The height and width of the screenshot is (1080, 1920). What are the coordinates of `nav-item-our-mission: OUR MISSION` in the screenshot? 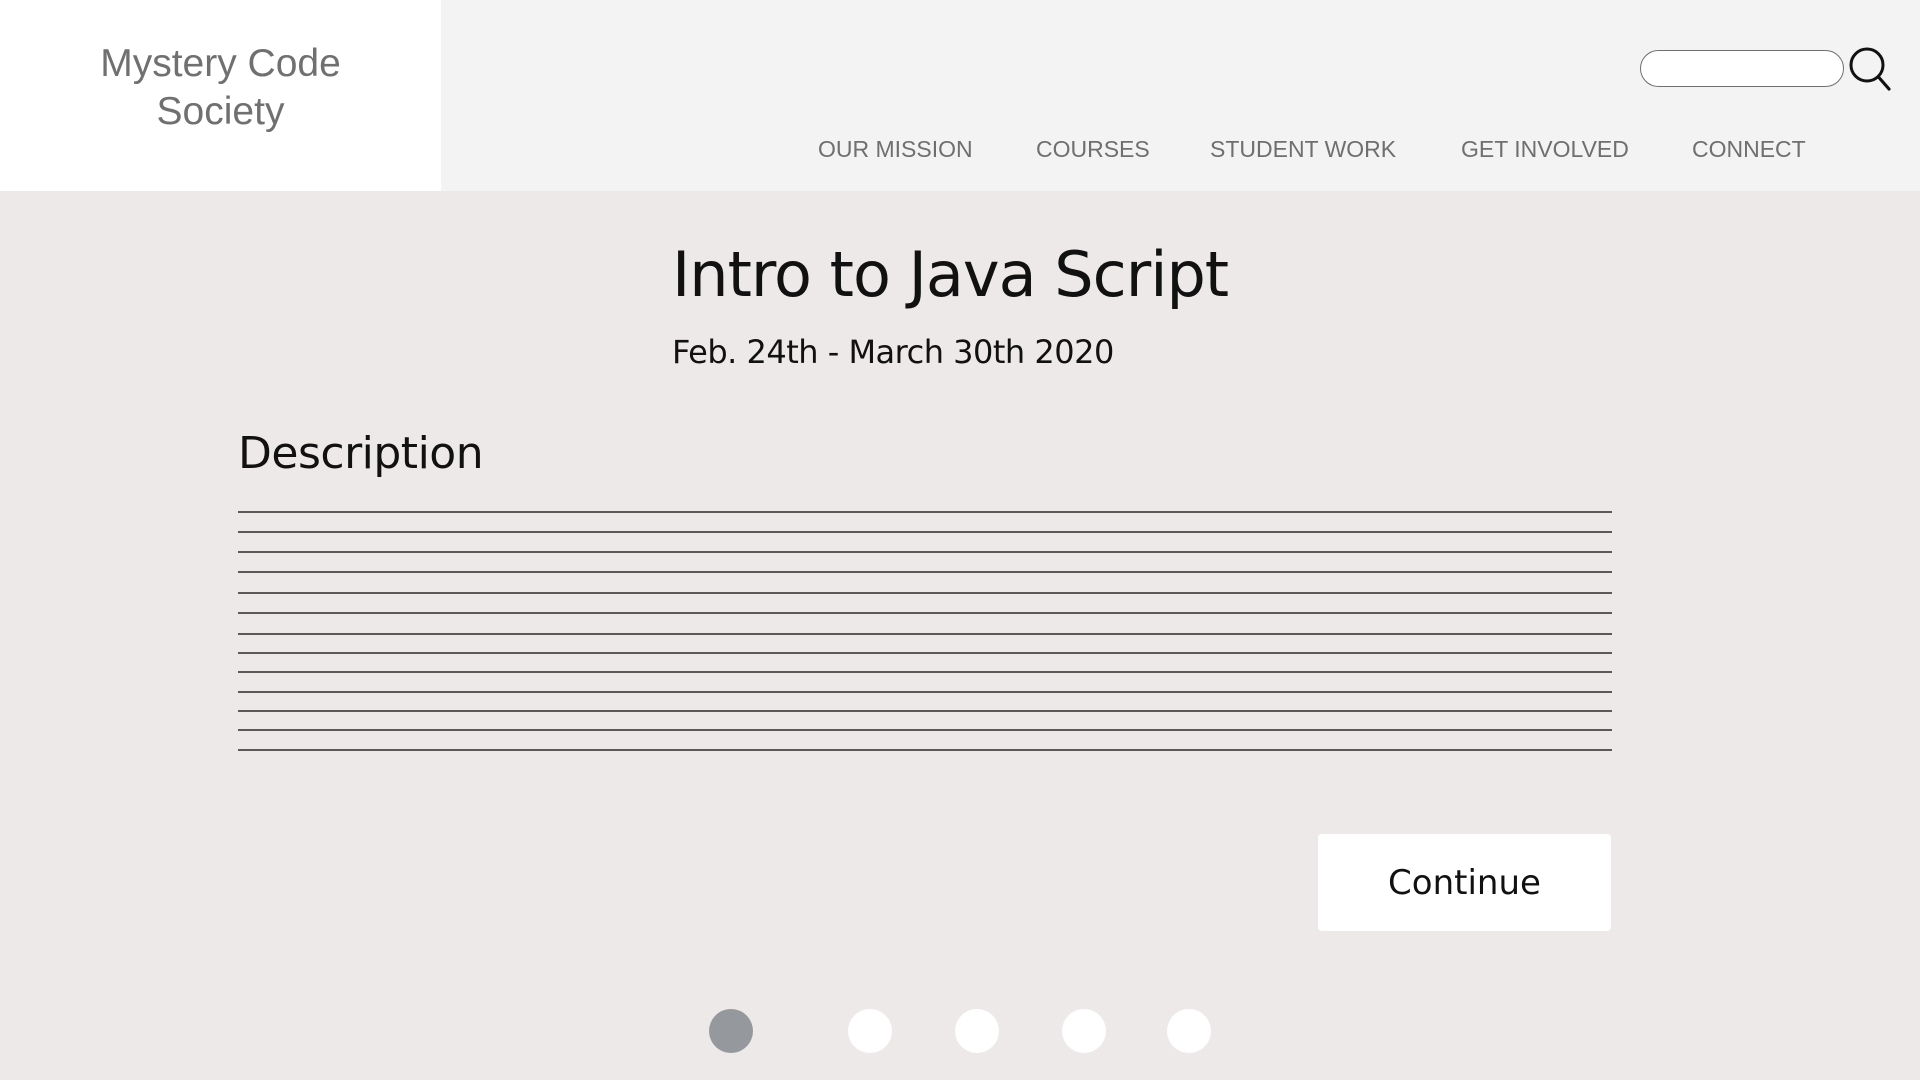 It's located at (895, 149).